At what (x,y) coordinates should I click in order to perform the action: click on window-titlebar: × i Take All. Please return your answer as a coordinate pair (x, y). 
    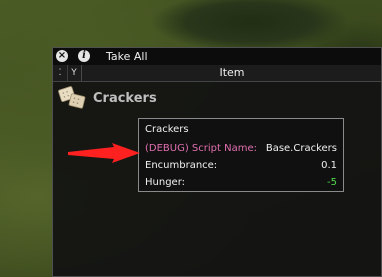
    Looking at the image, I should click on (217, 57).